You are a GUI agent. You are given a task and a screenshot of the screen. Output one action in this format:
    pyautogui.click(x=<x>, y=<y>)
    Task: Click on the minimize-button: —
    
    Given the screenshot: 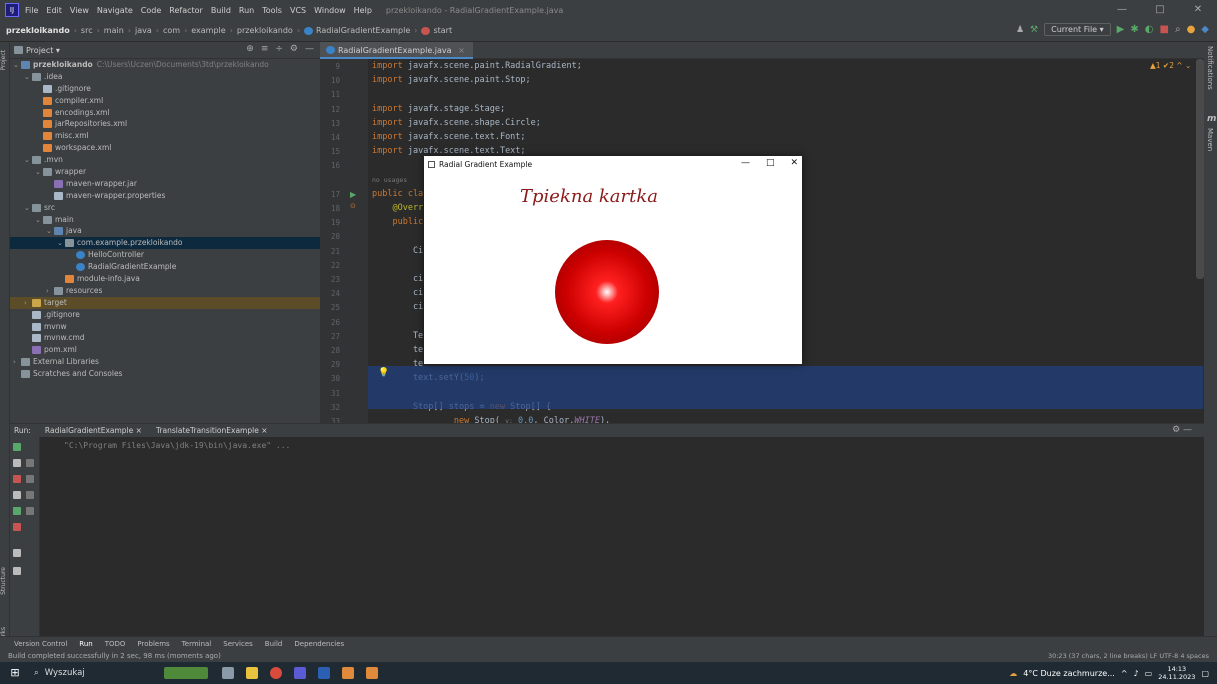 What is the action you would take?
    pyautogui.click(x=1122, y=10)
    